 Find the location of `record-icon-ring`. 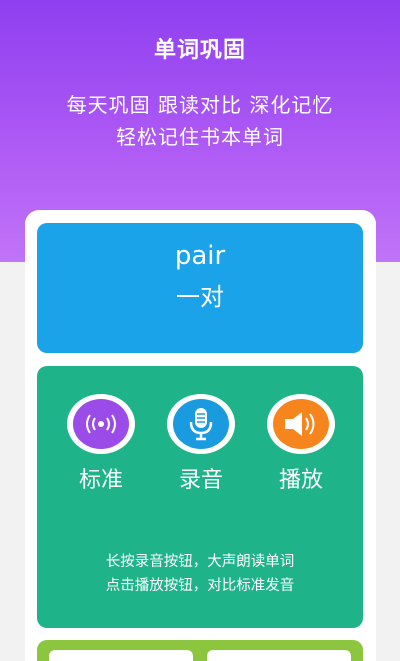

record-icon-ring is located at coordinates (201, 424).